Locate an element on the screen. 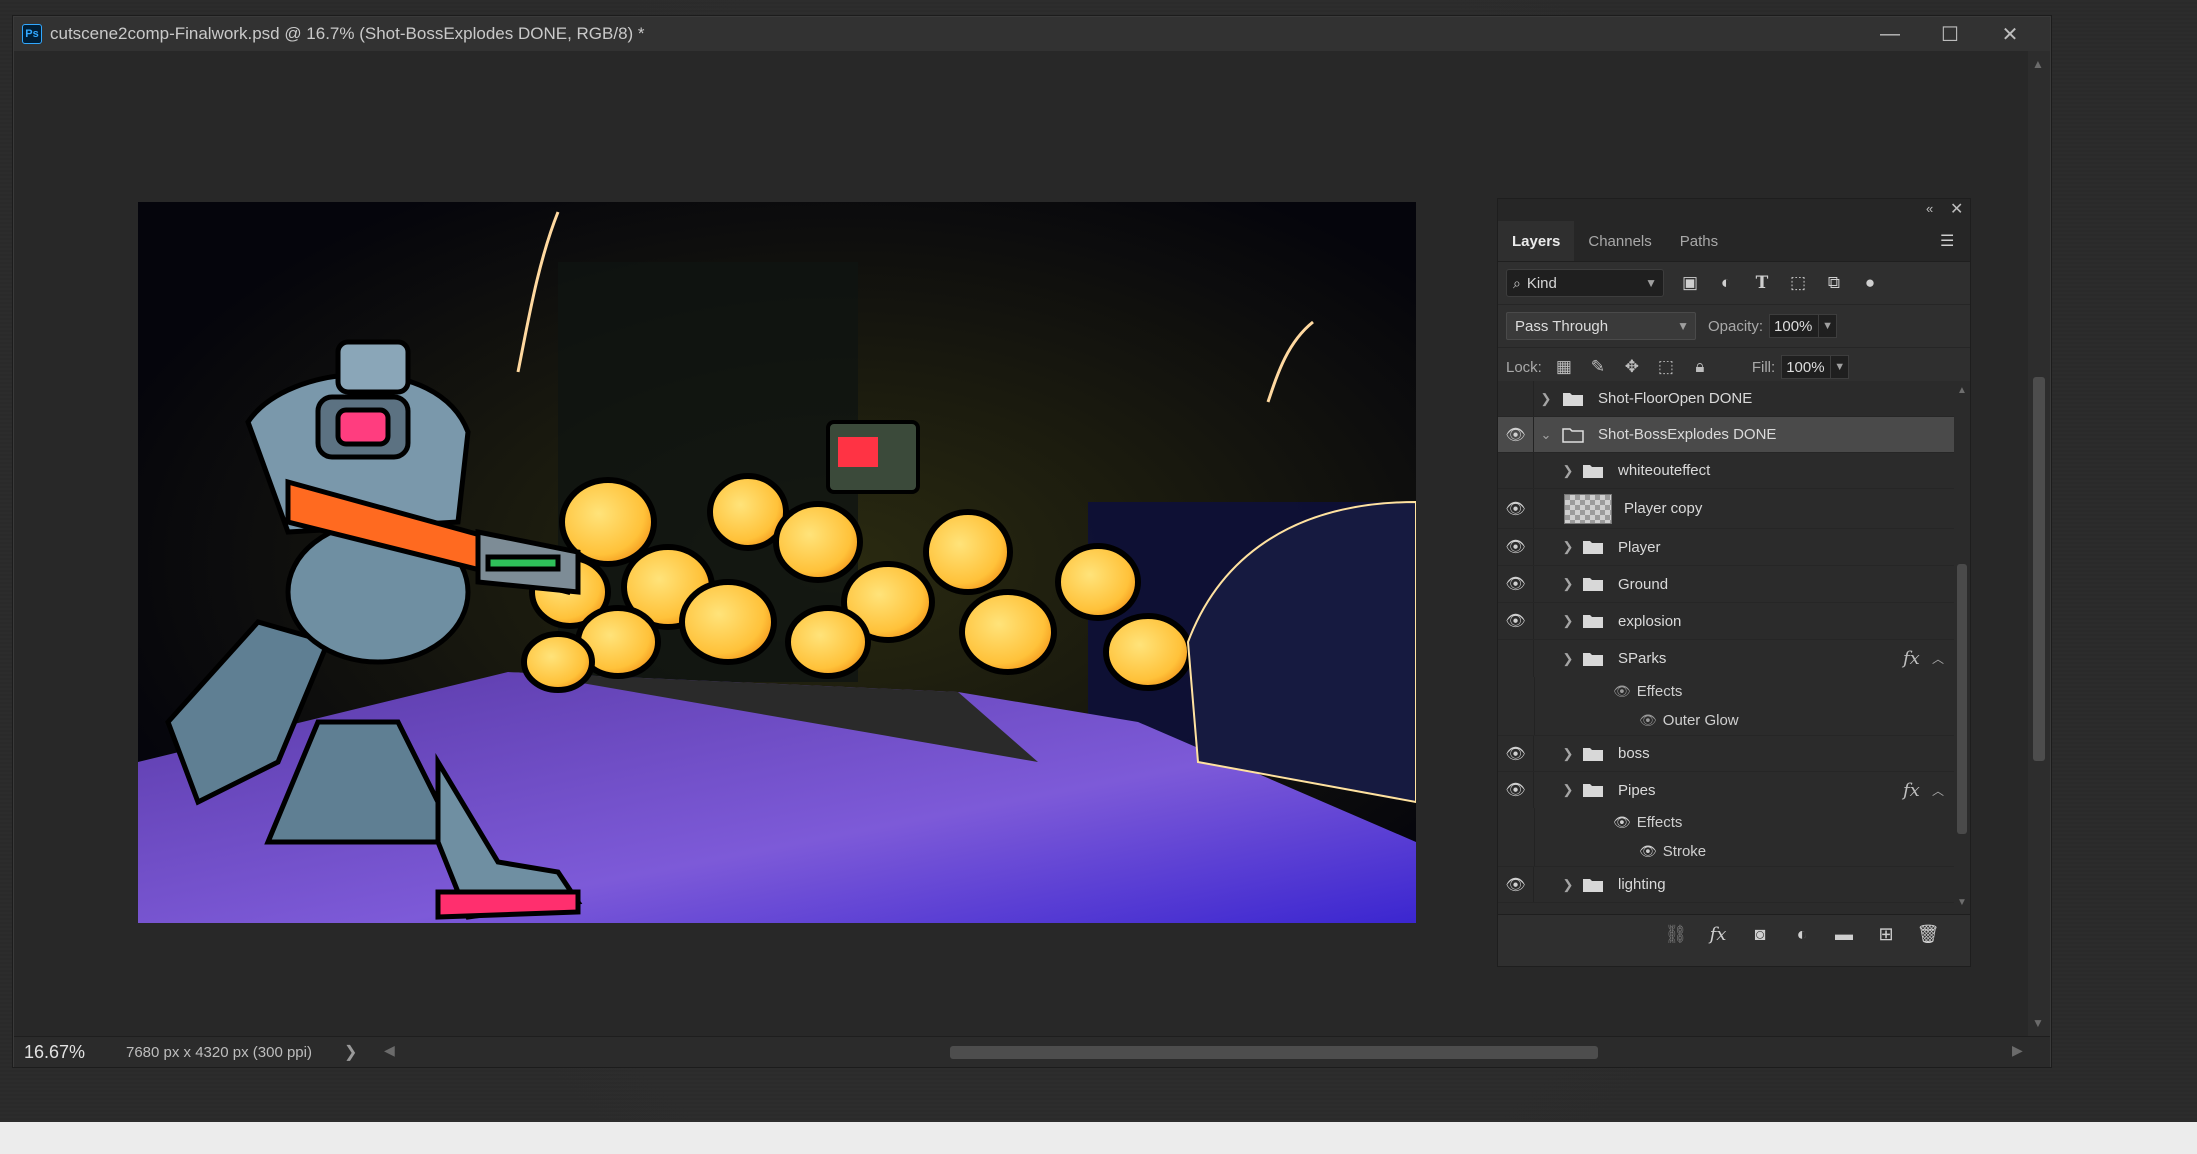 The height and width of the screenshot is (1154, 2197). filter-adjustment-layers-icon: ◐ is located at coordinates (1726, 283).